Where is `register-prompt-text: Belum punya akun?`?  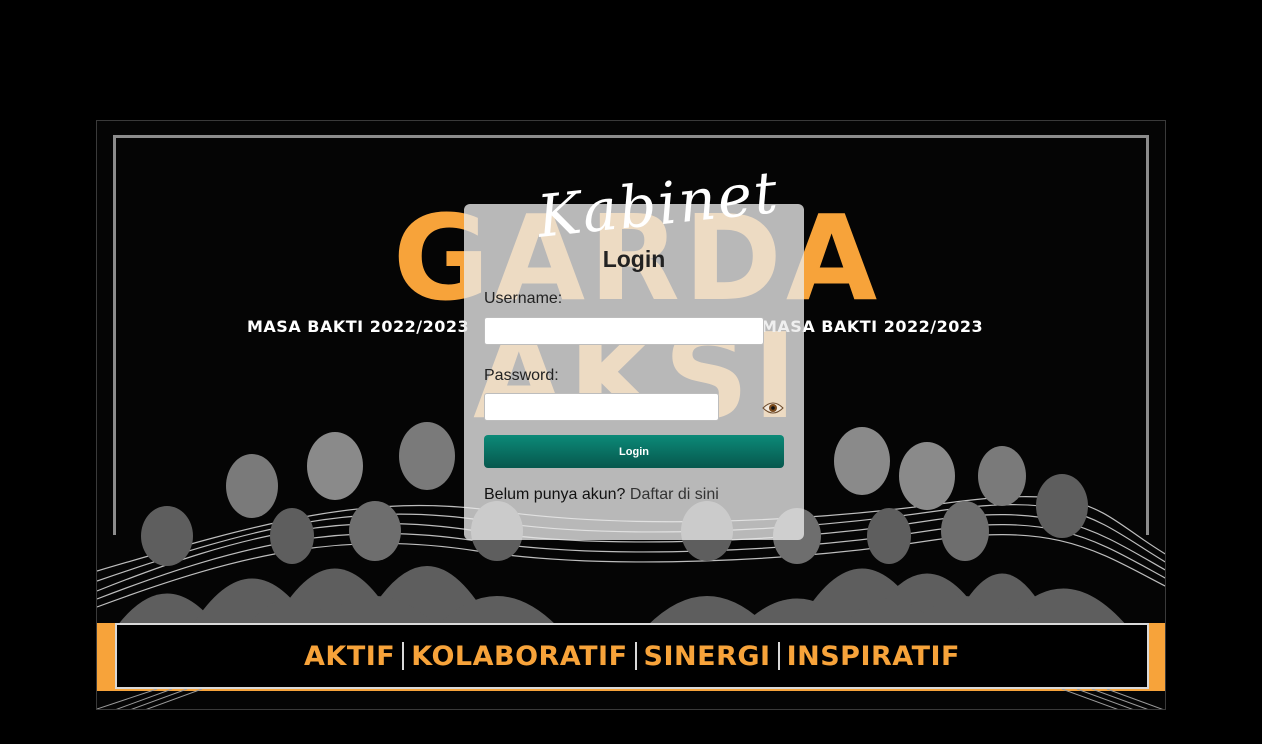 register-prompt-text: Belum punya akun? is located at coordinates (555, 494).